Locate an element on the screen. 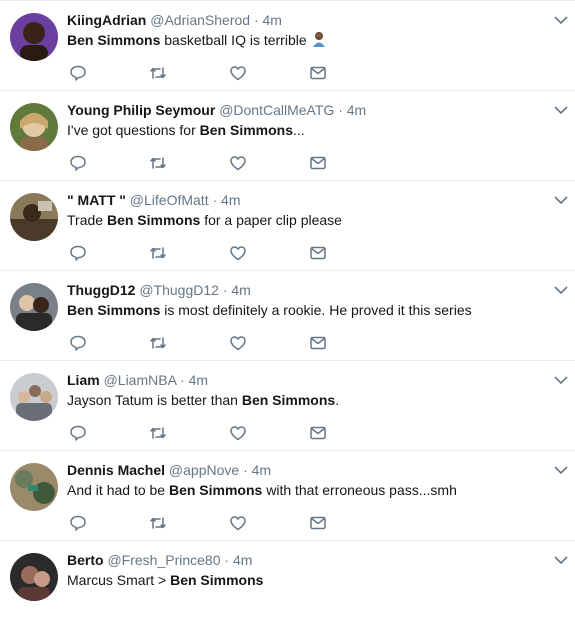 This screenshot has width=575, height=631. display-name: " MATT " is located at coordinates (96, 200).